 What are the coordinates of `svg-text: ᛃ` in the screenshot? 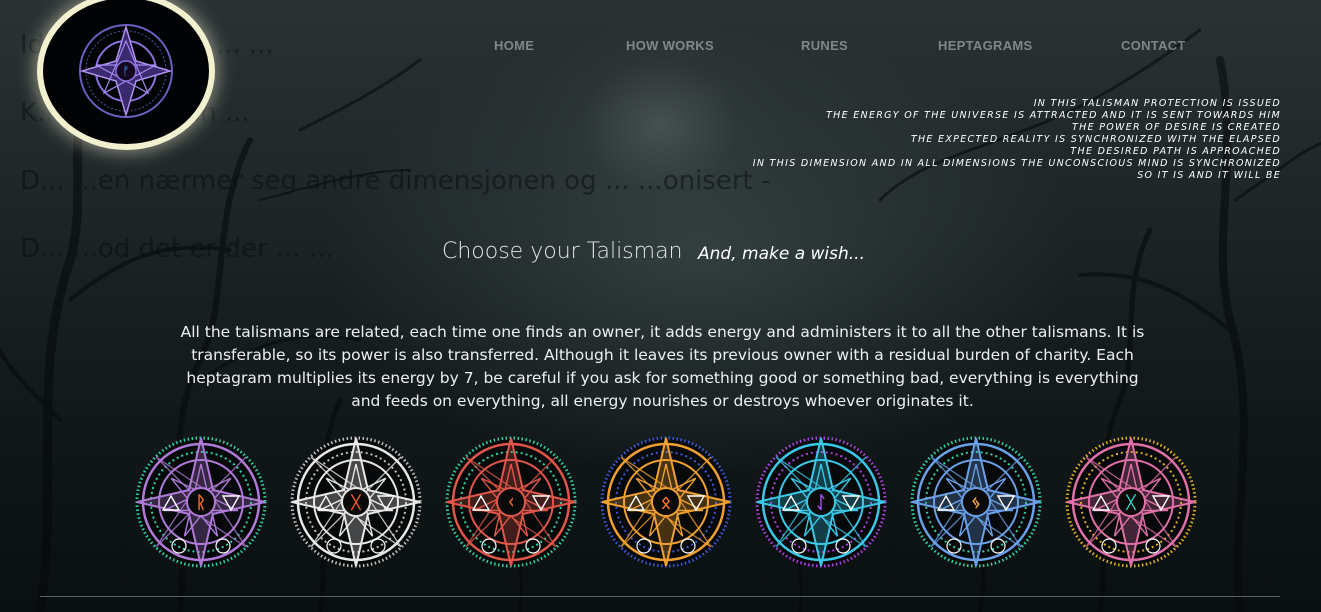 It's located at (976, 503).